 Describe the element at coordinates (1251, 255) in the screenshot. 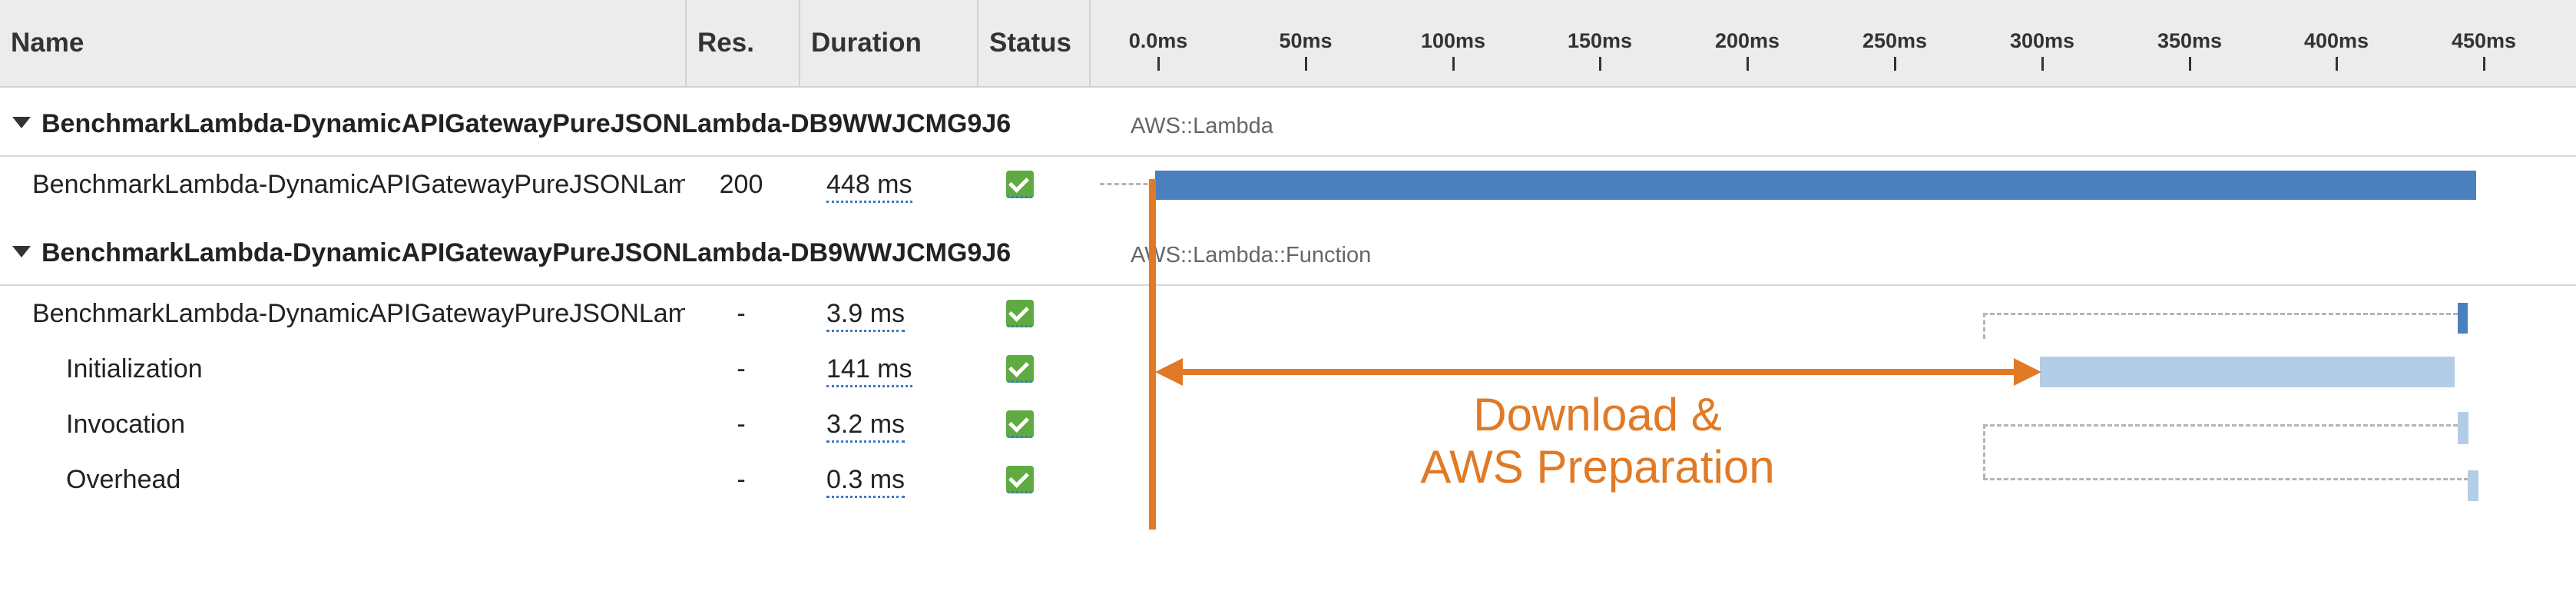

I see `group-type: AWS::Lambda::Function` at that location.